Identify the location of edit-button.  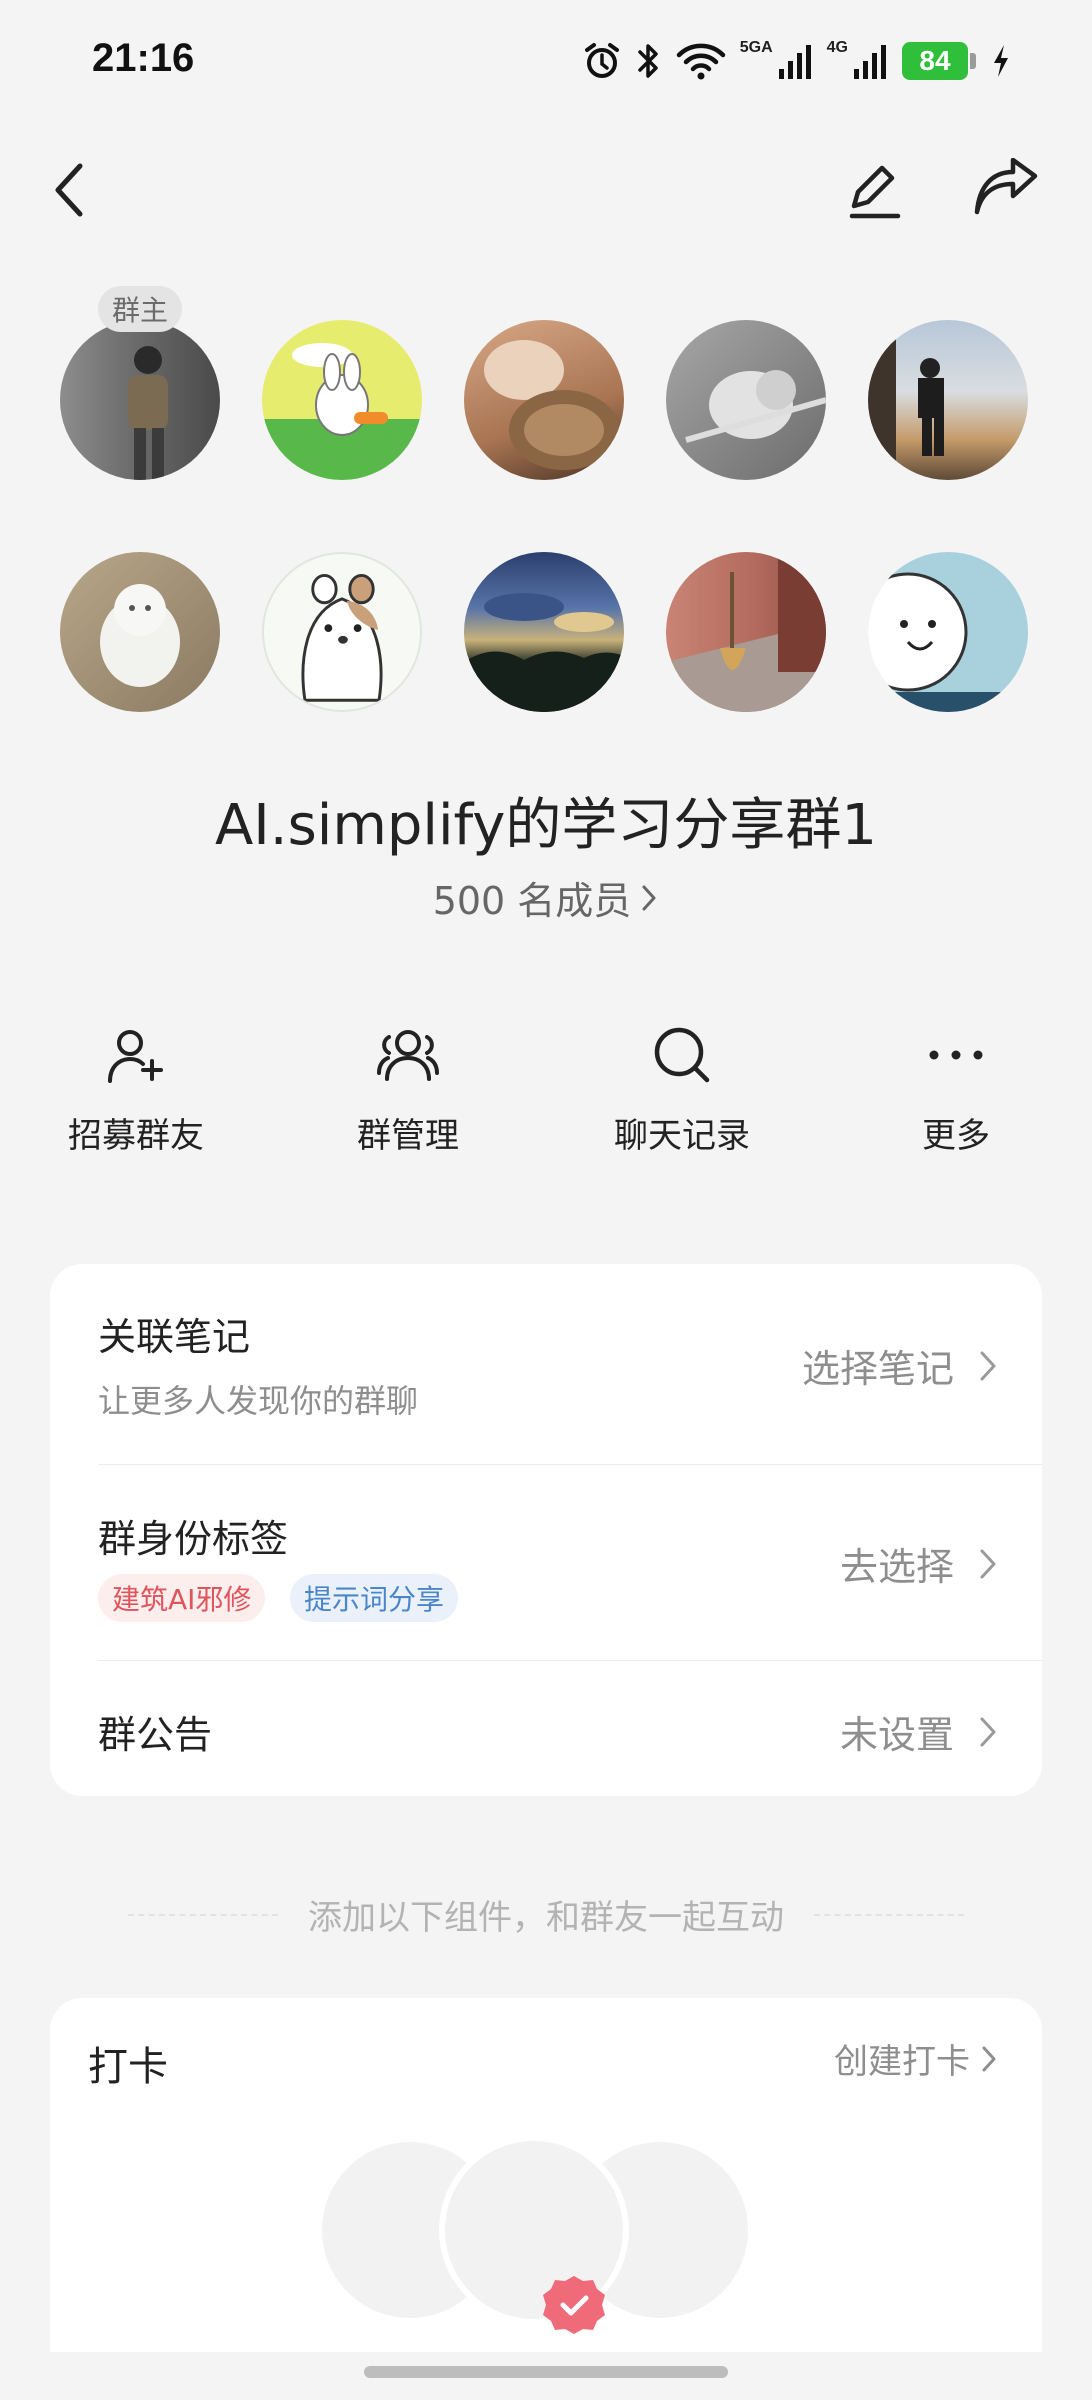
(874, 190).